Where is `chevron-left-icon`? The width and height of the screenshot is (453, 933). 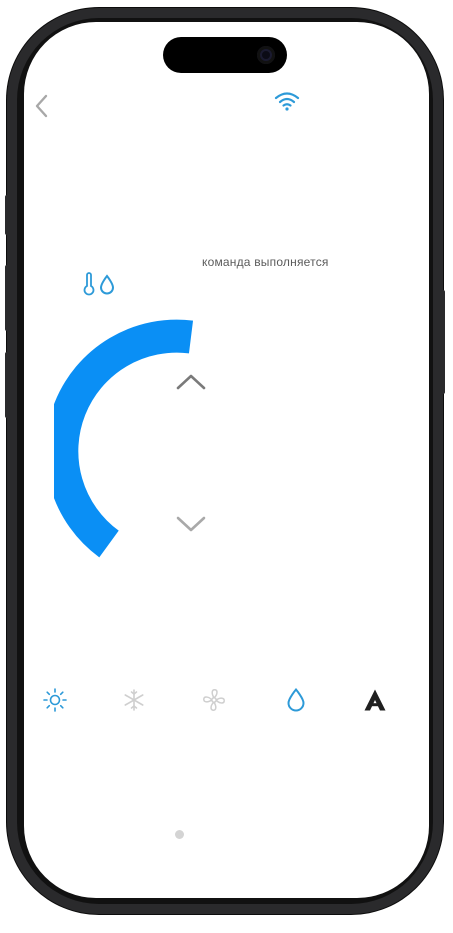
chevron-left-icon is located at coordinates (41, 106).